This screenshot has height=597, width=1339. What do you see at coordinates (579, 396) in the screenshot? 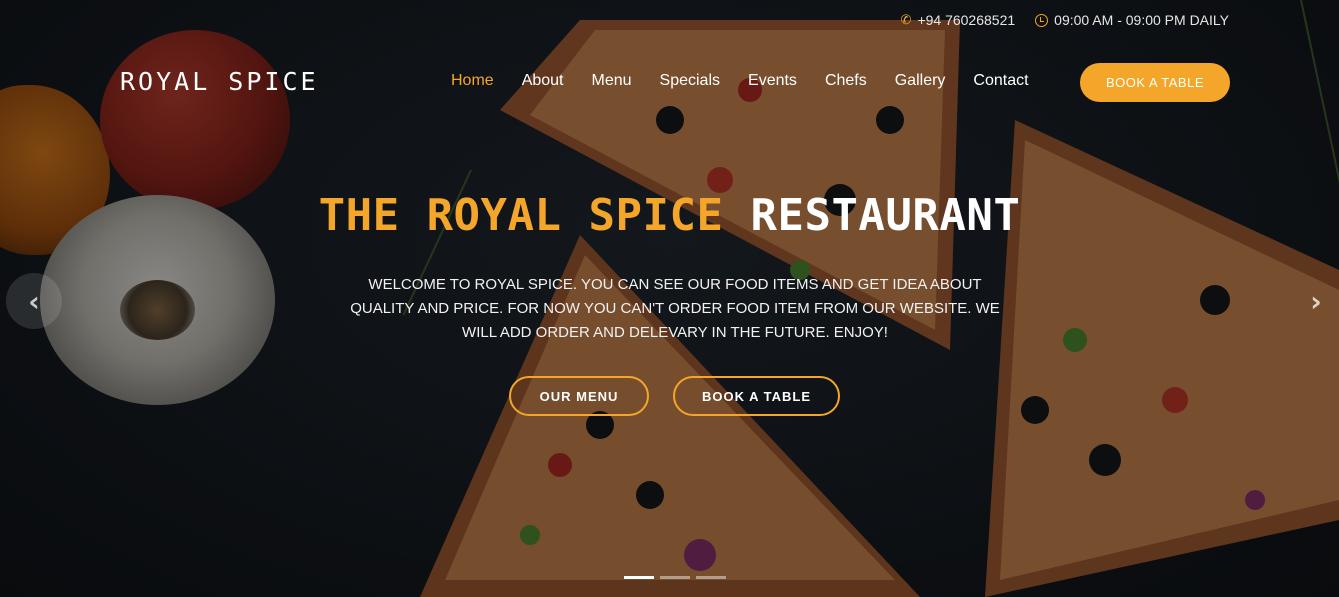
I see `our-menu-button: OUR MENU` at bounding box center [579, 396].